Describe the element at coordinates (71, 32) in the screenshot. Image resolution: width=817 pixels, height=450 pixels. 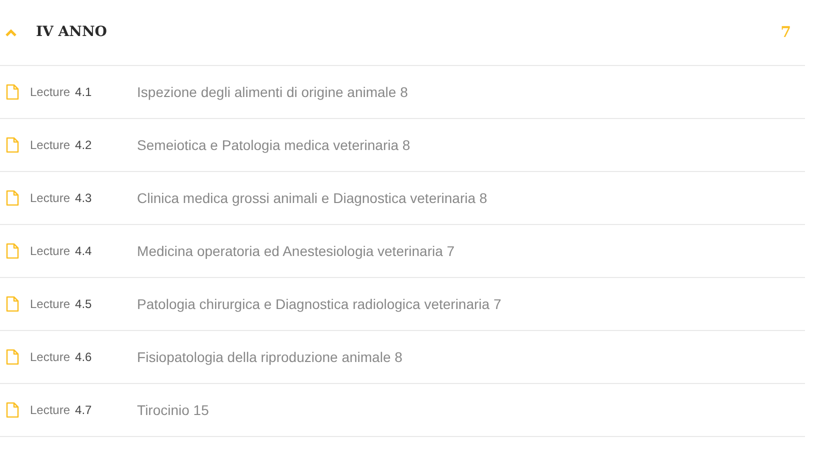
I see `section-title: IV ANNO` at that location.